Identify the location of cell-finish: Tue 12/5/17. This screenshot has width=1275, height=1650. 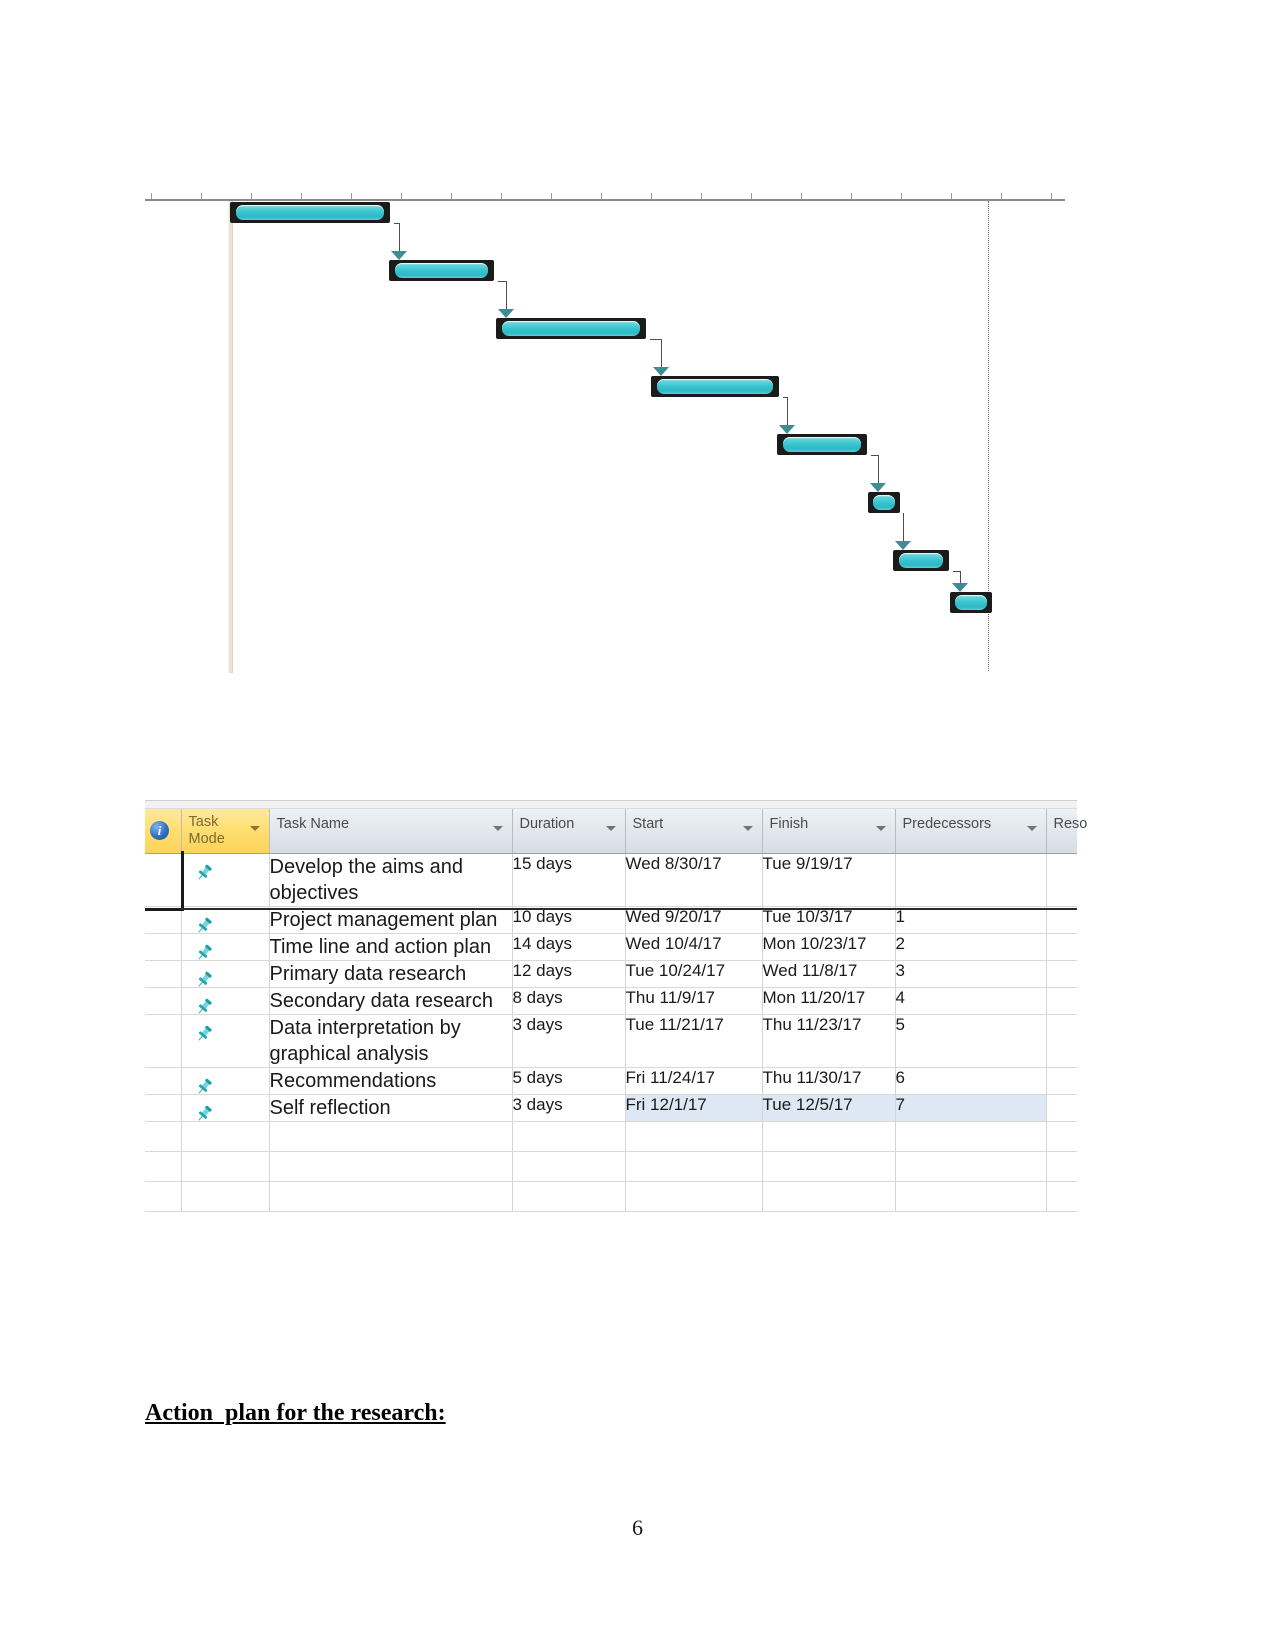
(829, 1108).